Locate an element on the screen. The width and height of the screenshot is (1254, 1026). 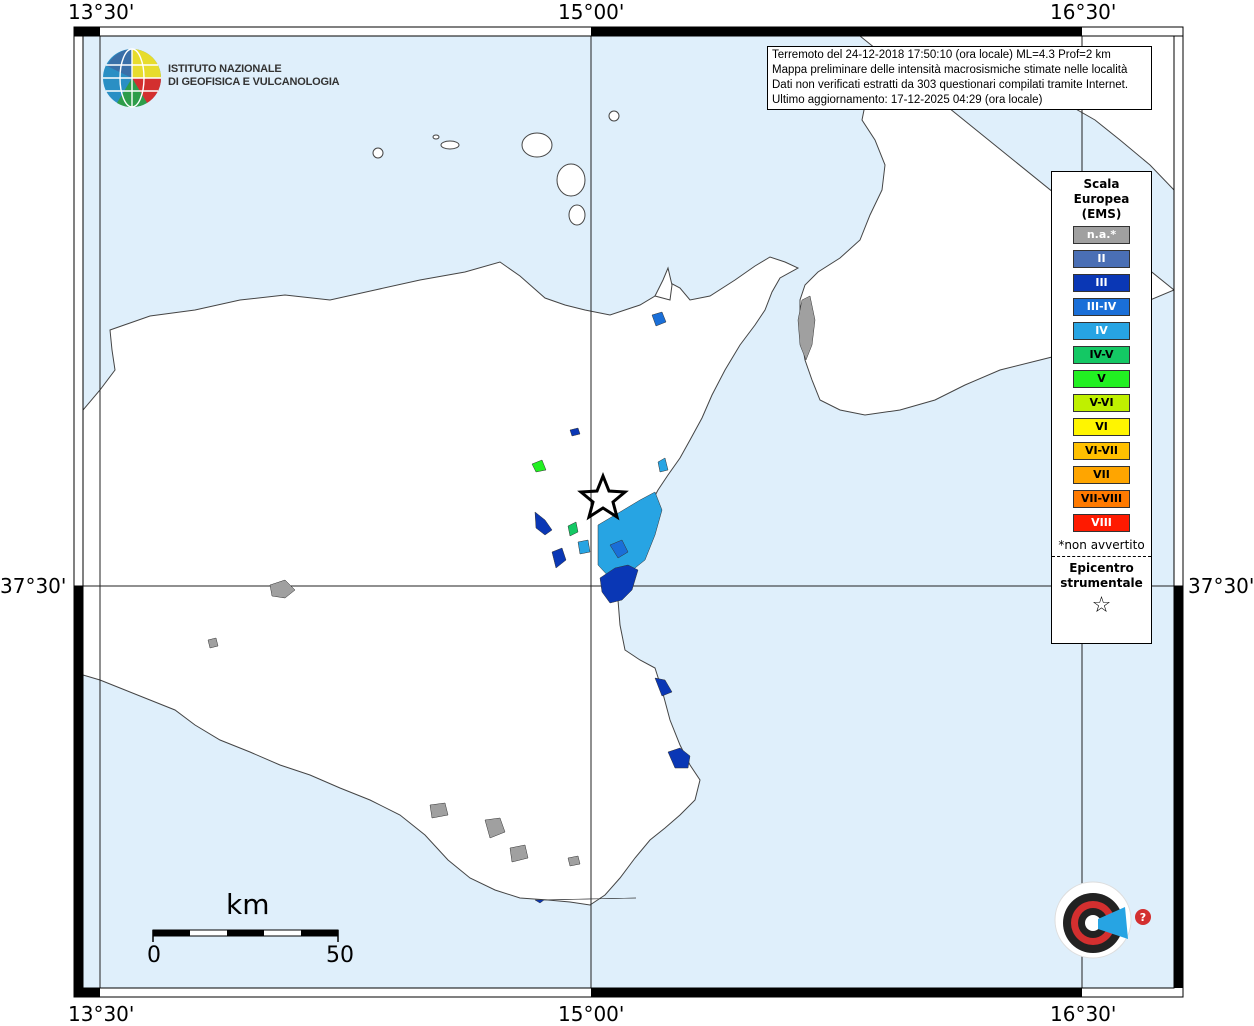
legend-title: Scala Europea (EMS) is located at coordinates (1101, 199).